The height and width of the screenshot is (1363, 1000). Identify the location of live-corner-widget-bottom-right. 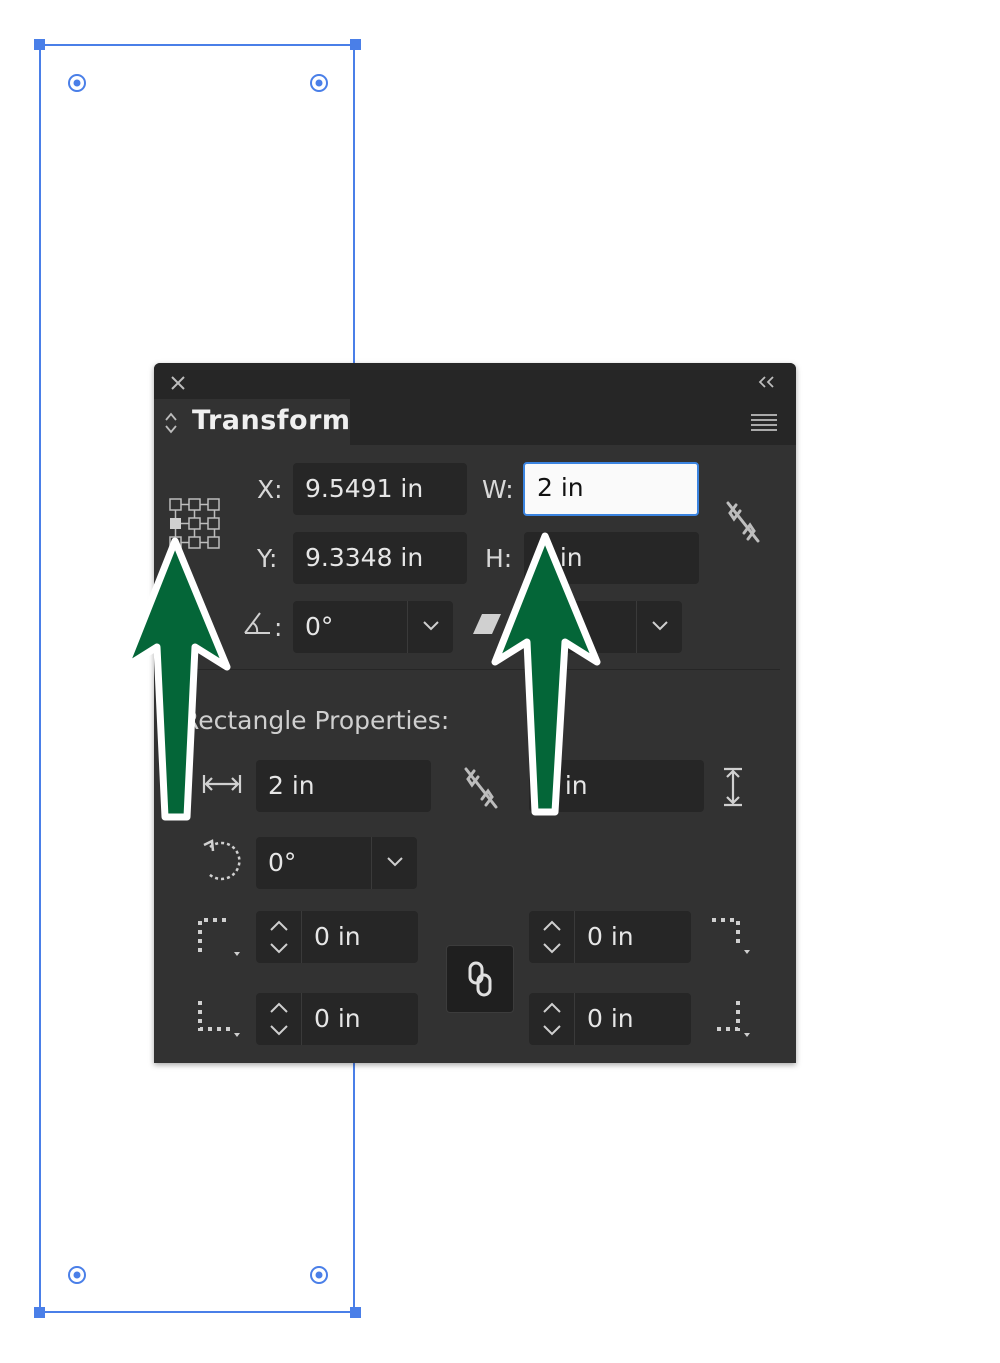
(319, 1275).